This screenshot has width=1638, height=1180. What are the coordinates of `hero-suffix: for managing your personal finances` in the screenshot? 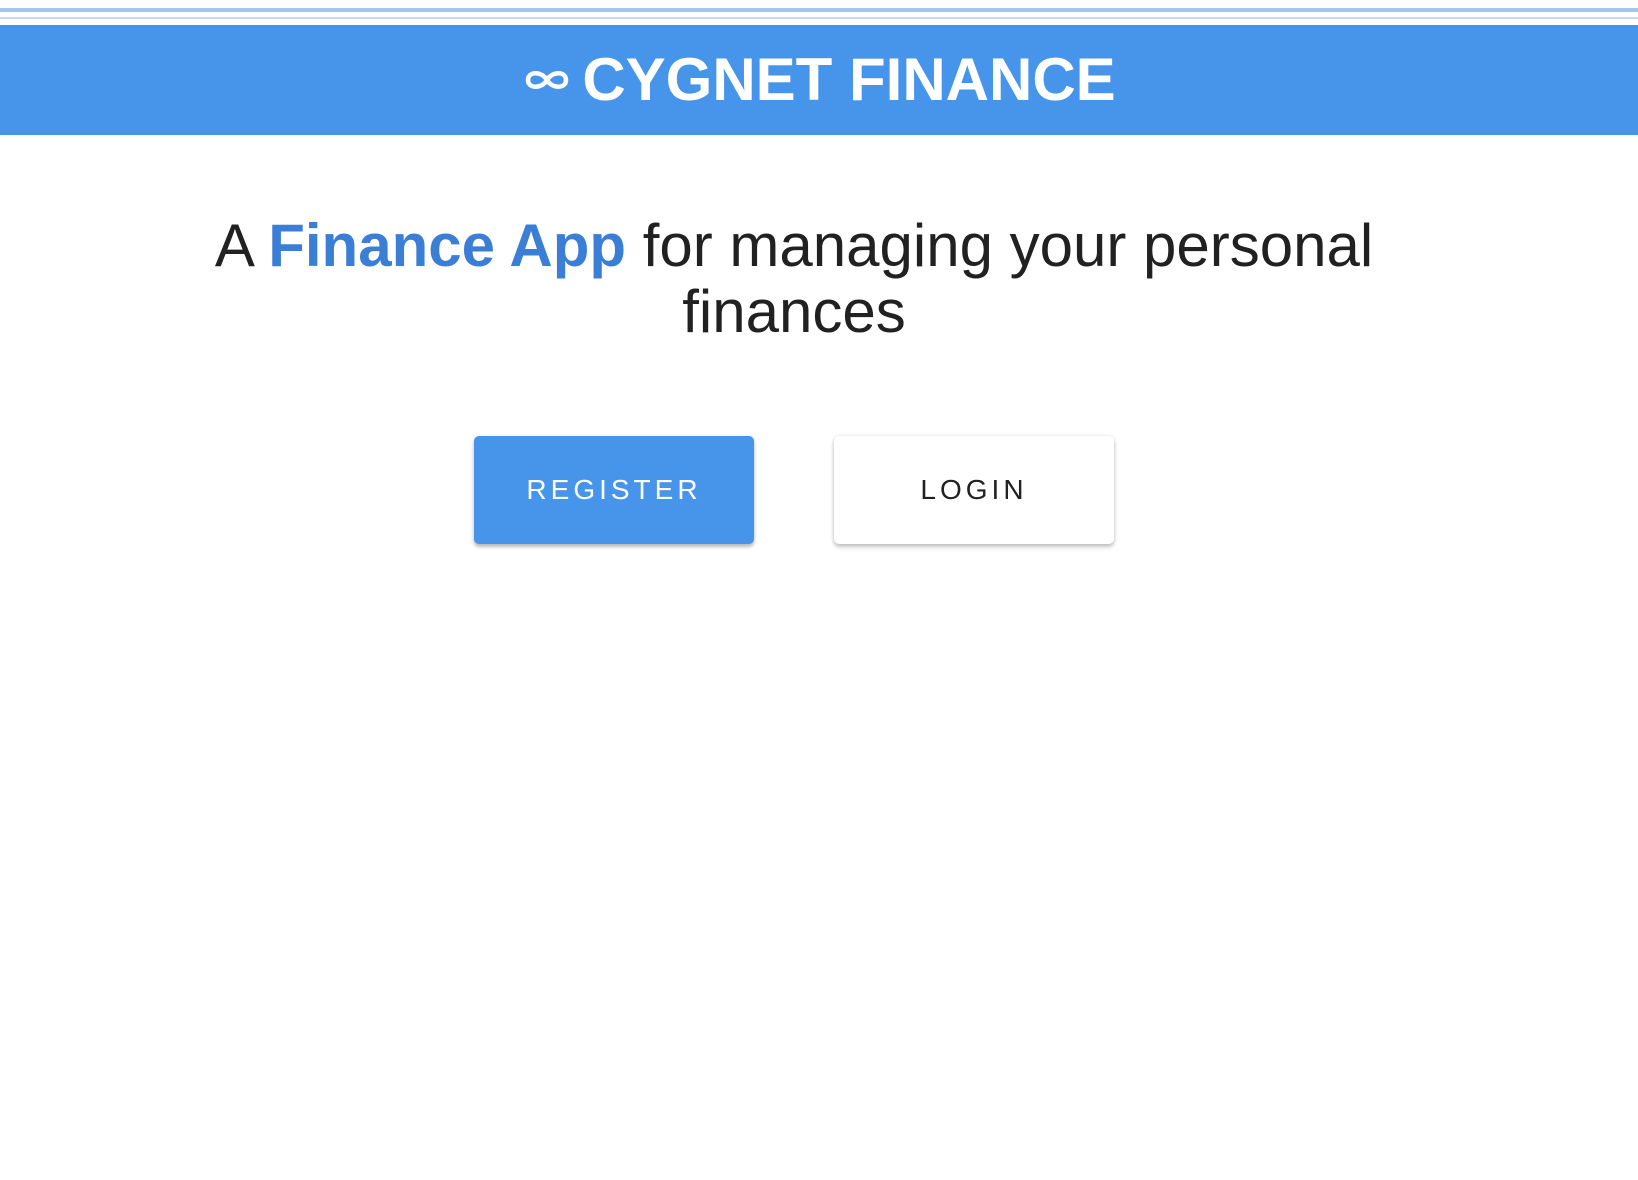 It's located at (1008, 278).